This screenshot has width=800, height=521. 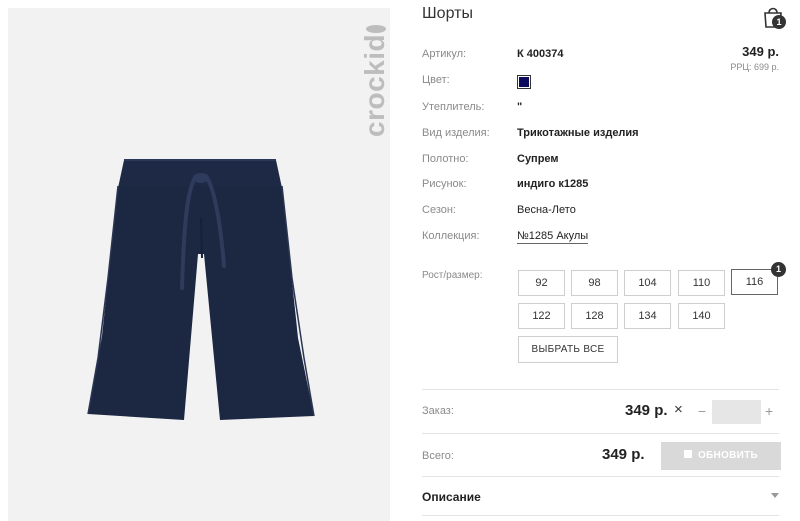 I want to click on article-value: К 400374, so click(x=540, y=54).